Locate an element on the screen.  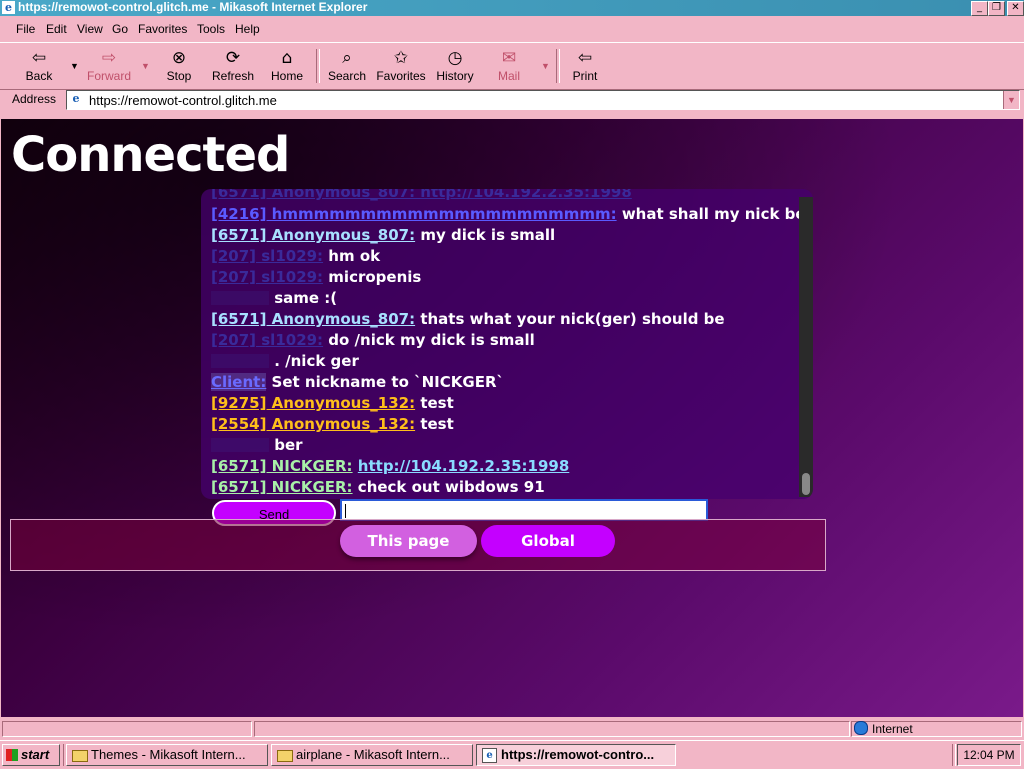
chat-text: ber is located at coordinates (288, 445).